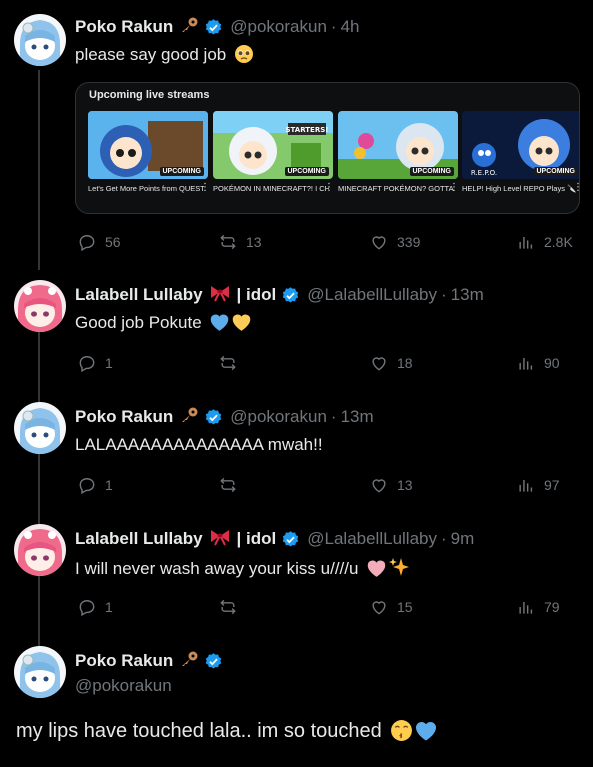  I want to click on view-count: 97, so click(552, 485).